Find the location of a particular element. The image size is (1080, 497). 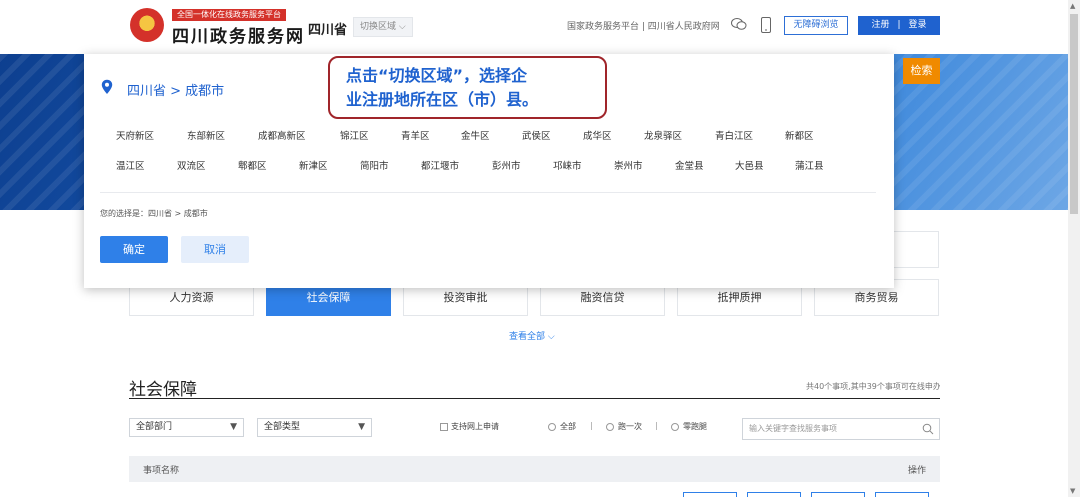

national-emblem-logo is located at coordinates (147, 25).